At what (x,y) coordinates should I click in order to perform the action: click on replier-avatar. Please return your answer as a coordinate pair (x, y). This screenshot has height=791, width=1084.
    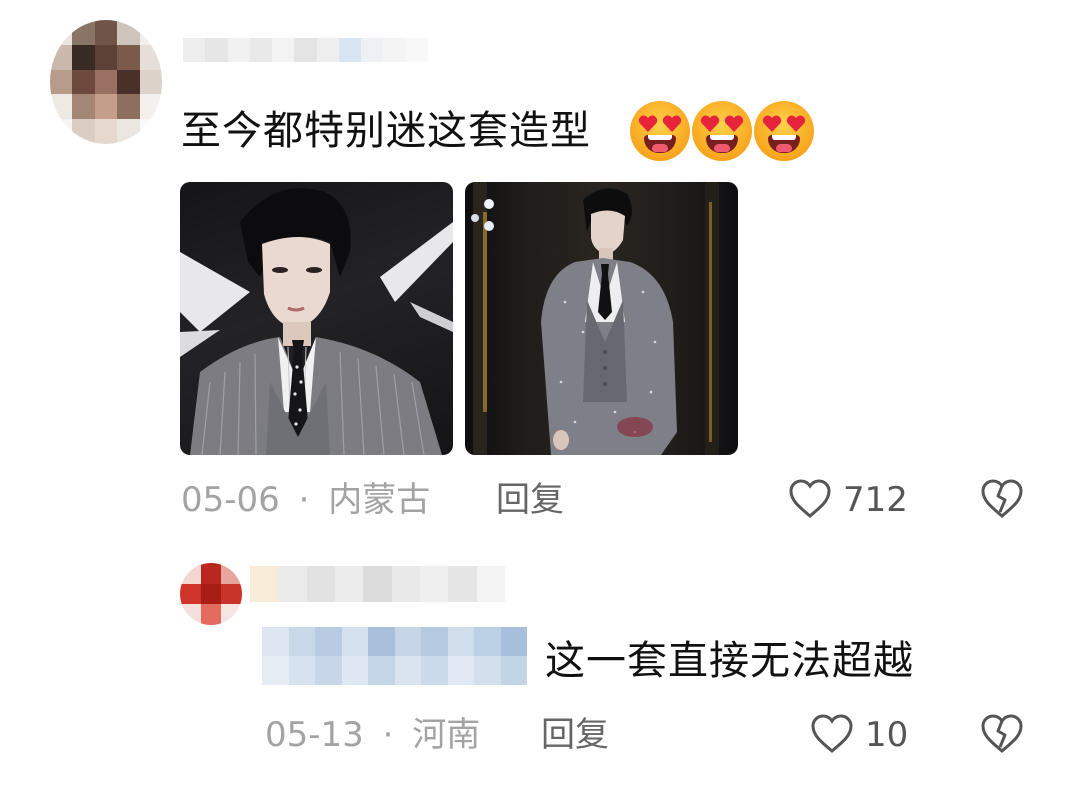
    Looking at the image, I should click on (211, 594).